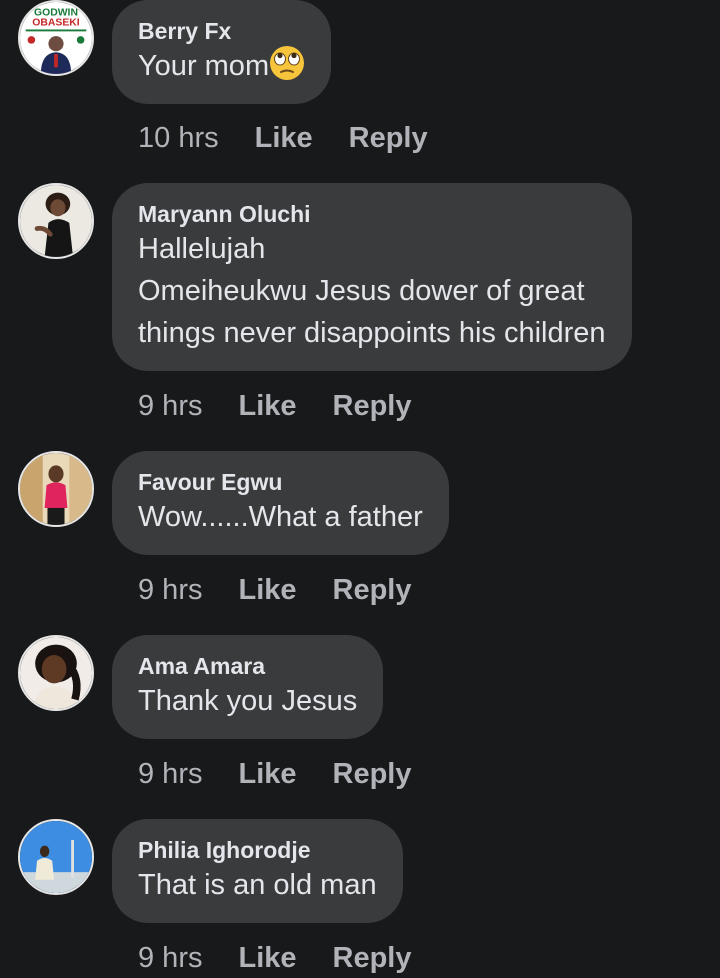 The height and width of the screenshot is (978, 720). I want to click on comment-author: Maryann Oluchi, so click(372, 214).